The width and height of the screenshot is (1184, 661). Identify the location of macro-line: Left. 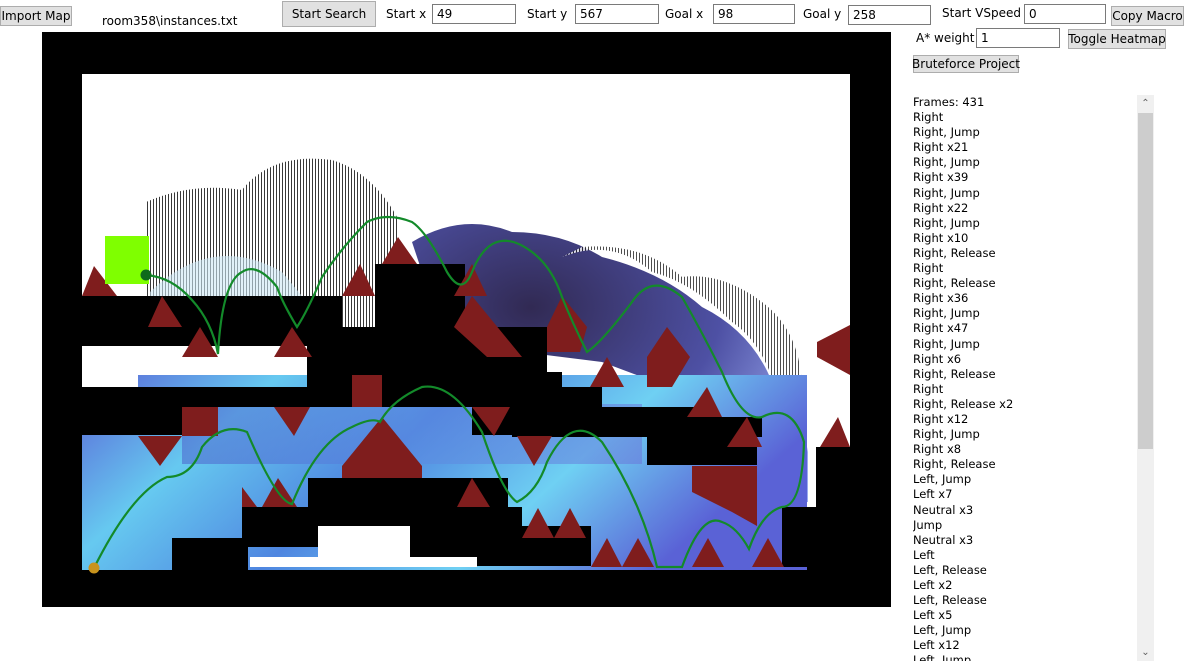
(924, 554).